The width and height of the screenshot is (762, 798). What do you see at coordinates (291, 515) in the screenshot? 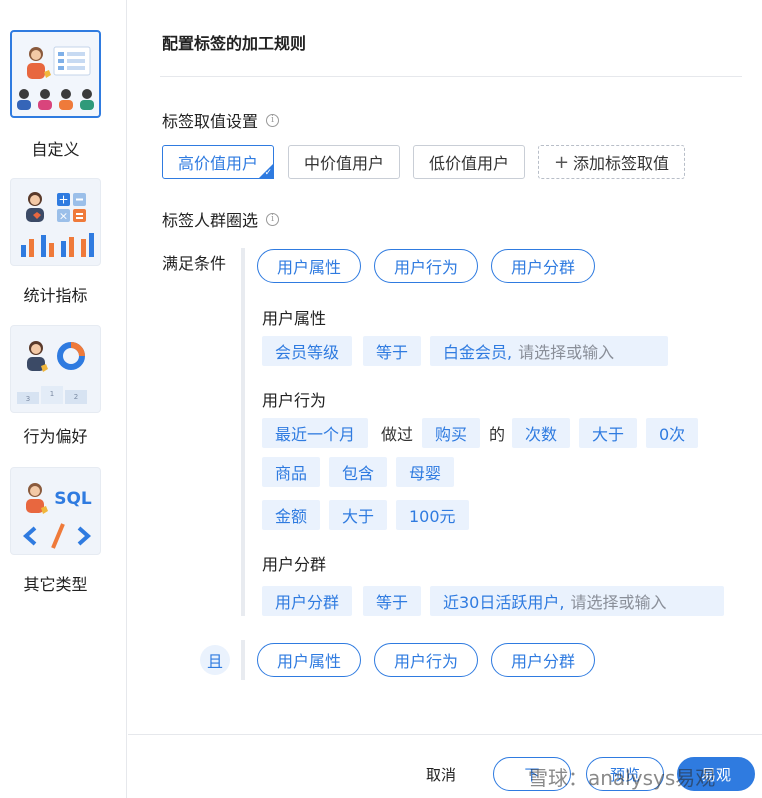
I see `behavior-amount-field-select: 金额` at bounding box center [291, 515].